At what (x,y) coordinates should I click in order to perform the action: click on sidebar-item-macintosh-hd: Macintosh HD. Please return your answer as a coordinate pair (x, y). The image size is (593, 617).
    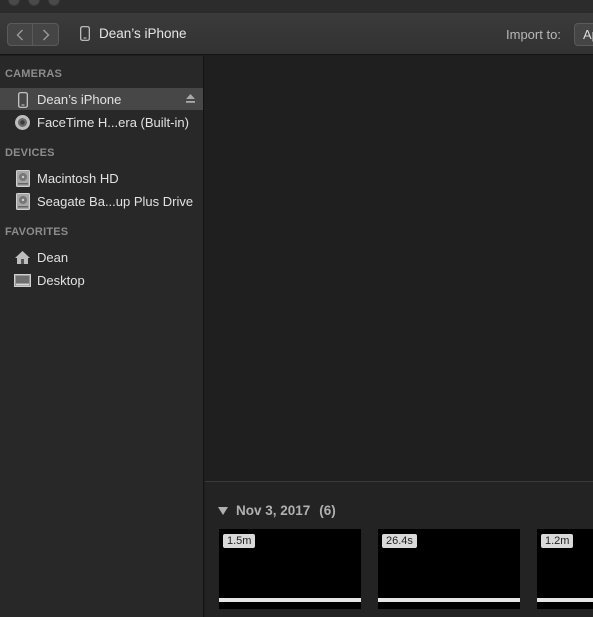
    Looking at the image, I should click on (101, 178).